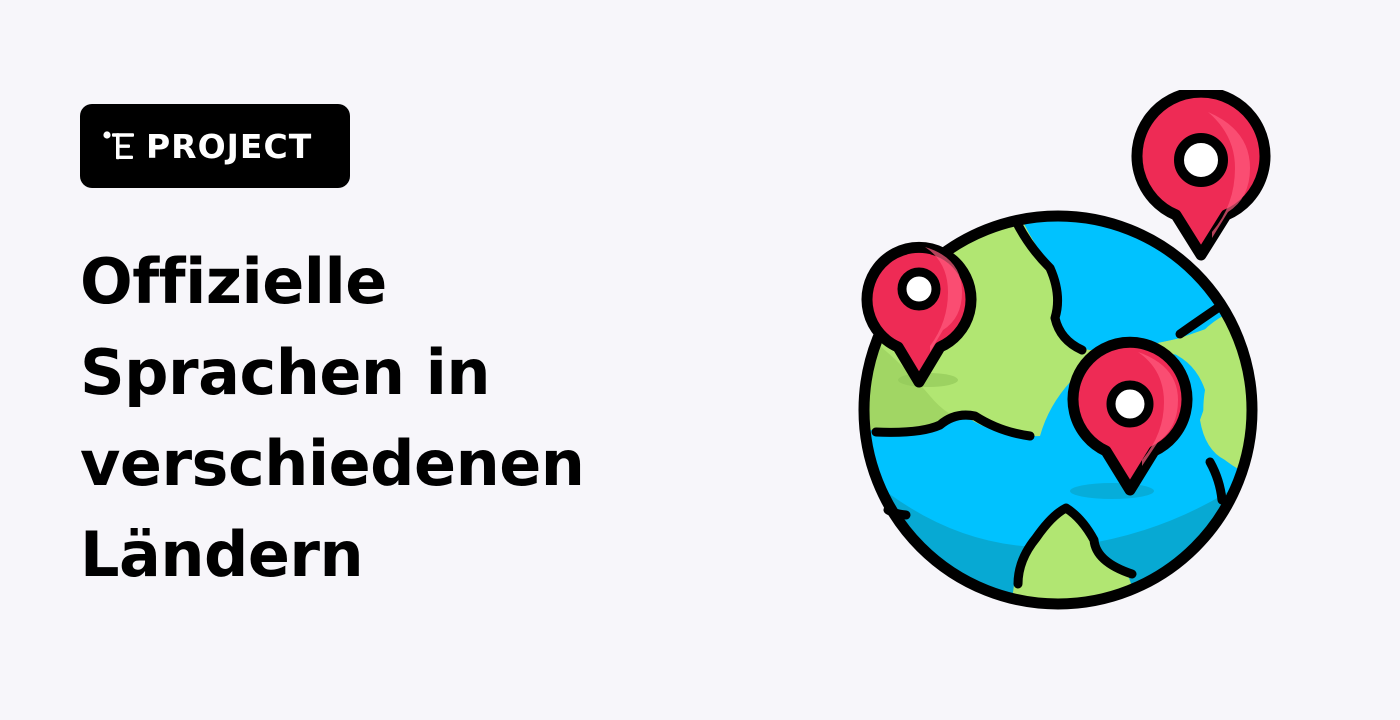 The width and height of the screenshot is (1400, 720). Describe the element at coordinates (1201, 175) in the screenshot. I see `location-pin-icon` at that location.